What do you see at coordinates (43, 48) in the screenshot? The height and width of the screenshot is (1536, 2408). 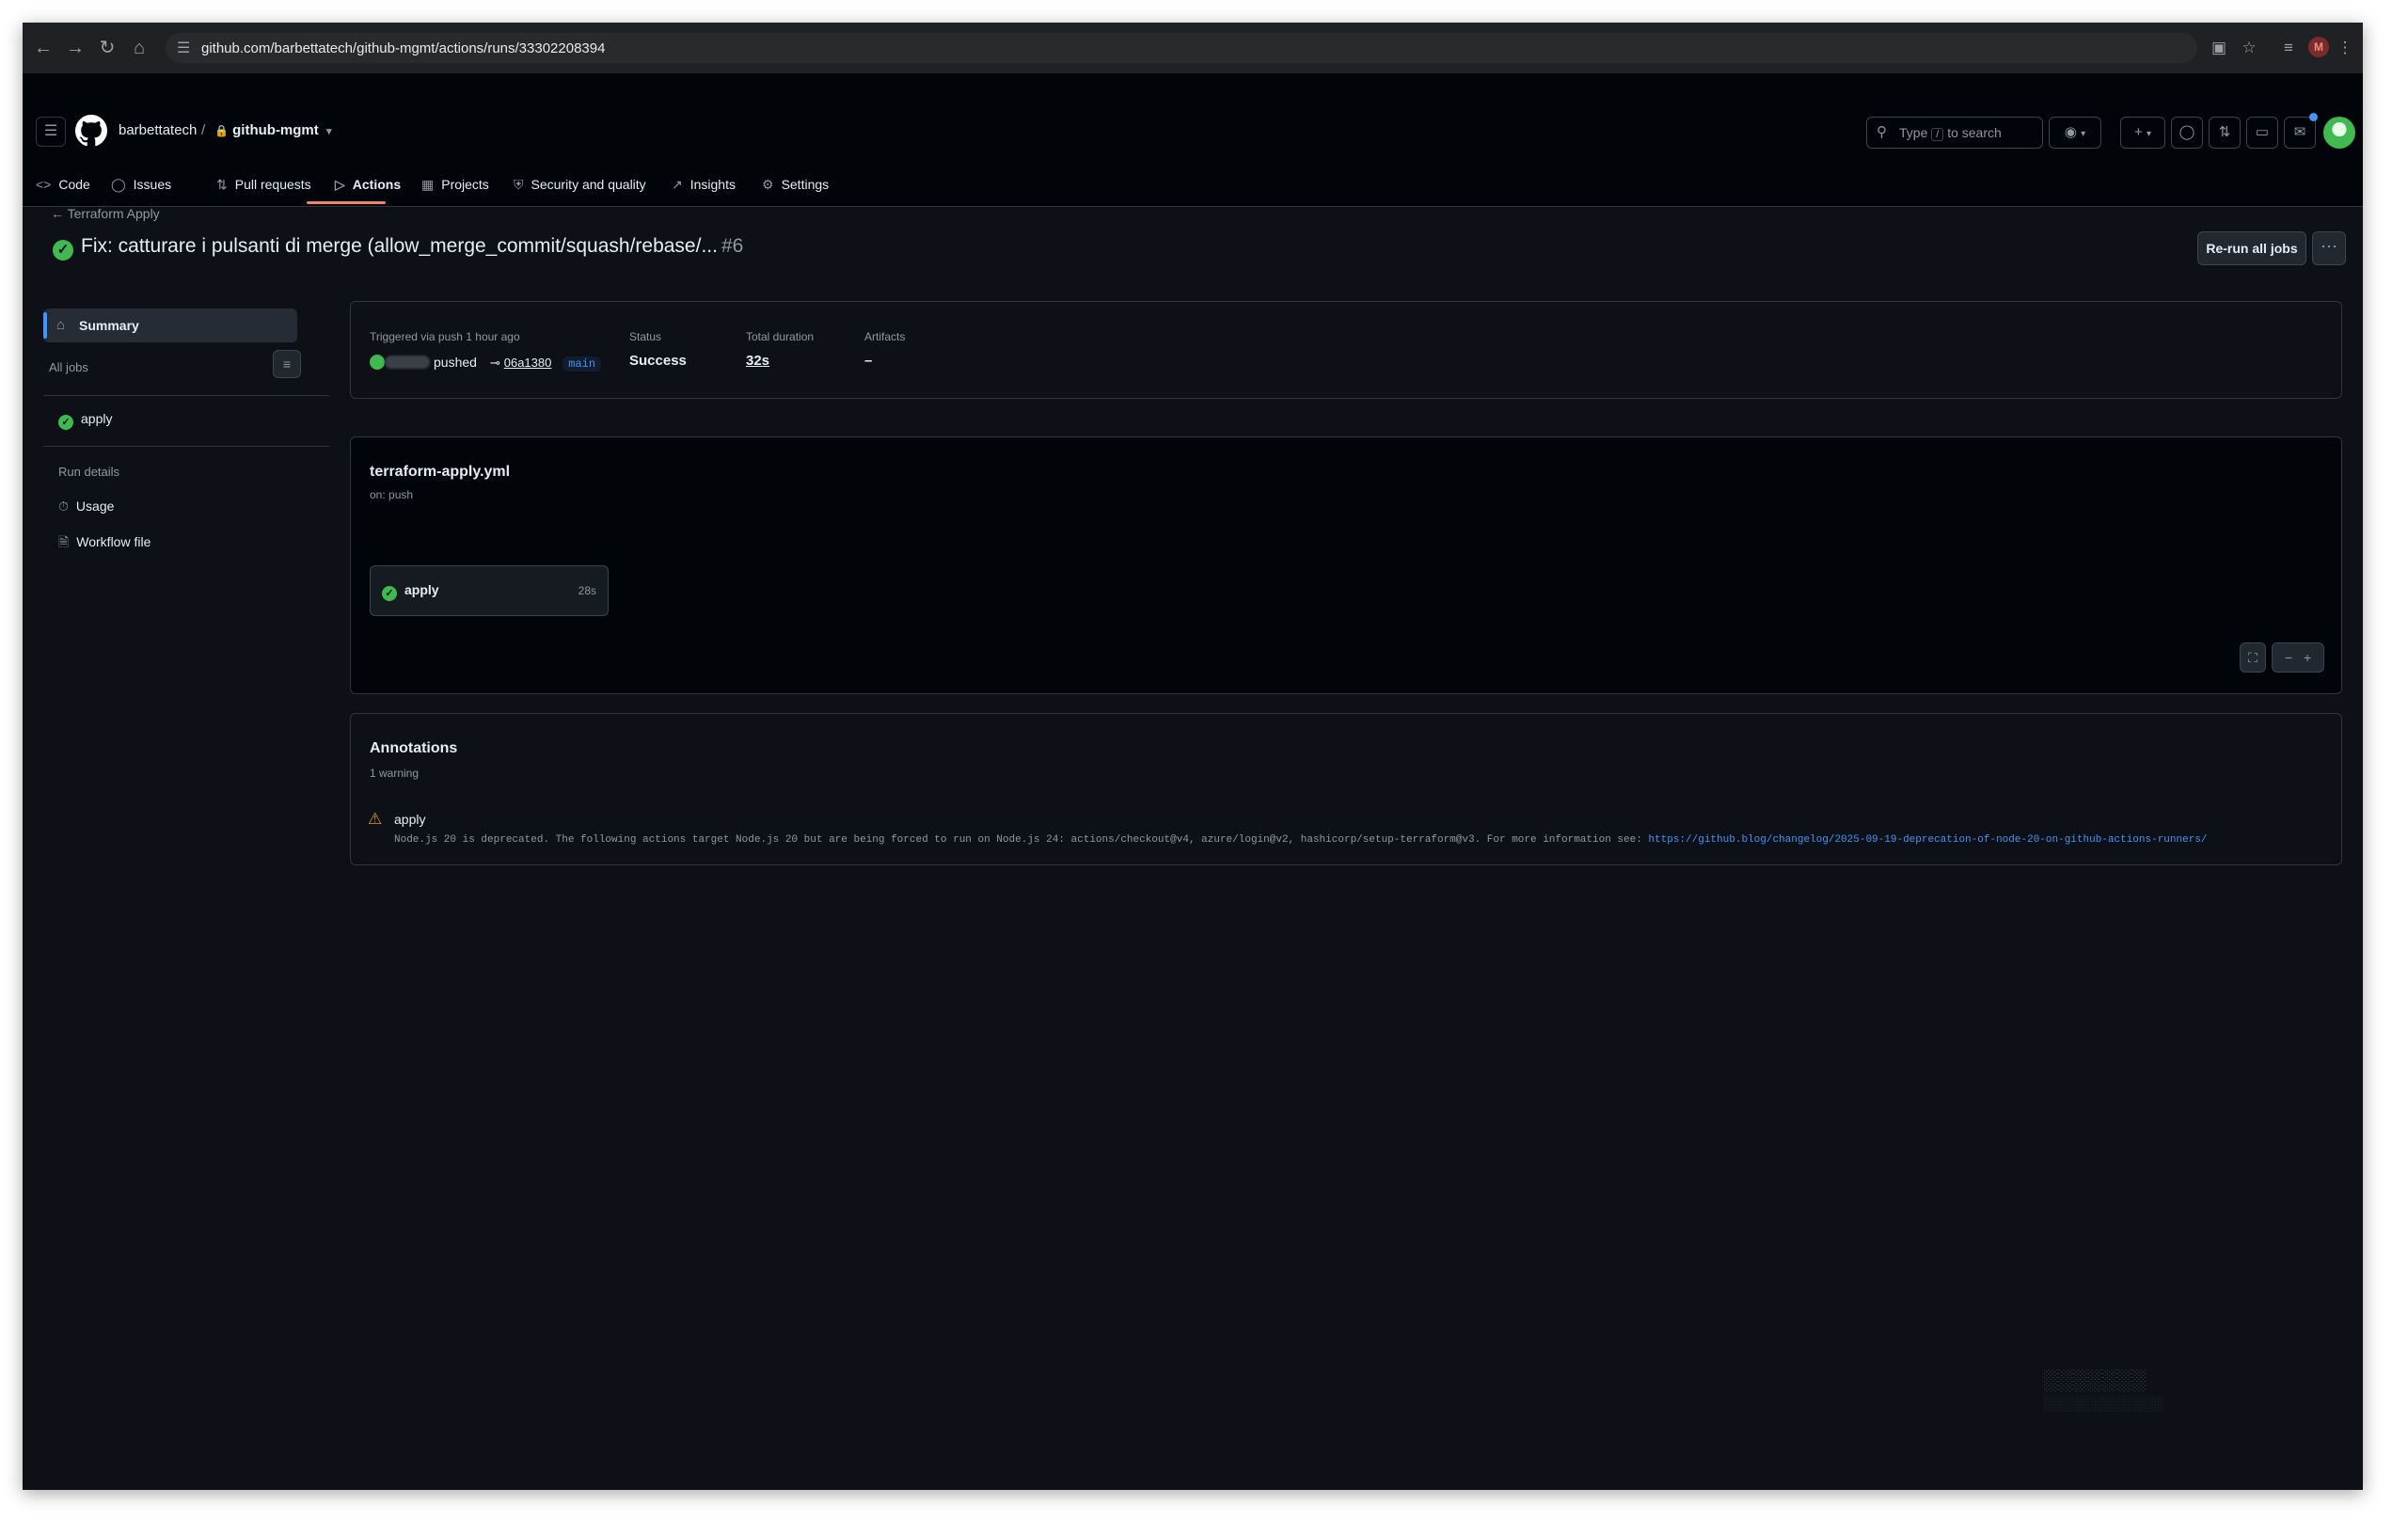 I see `back-arrow-icon: ←` at bounding box center [43, 48].